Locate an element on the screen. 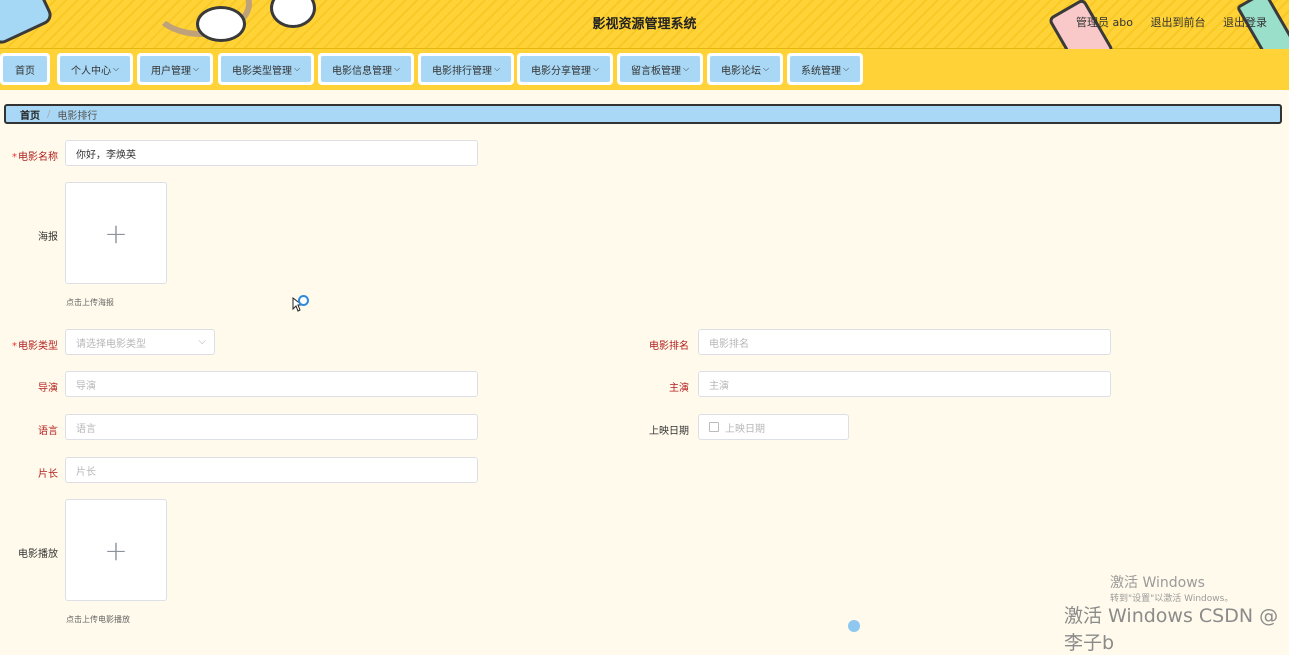 The height and width of the screenshot is (655, 1289). windows-activation-watermark: 激活 Windows is located at coordinates (1157, 583).